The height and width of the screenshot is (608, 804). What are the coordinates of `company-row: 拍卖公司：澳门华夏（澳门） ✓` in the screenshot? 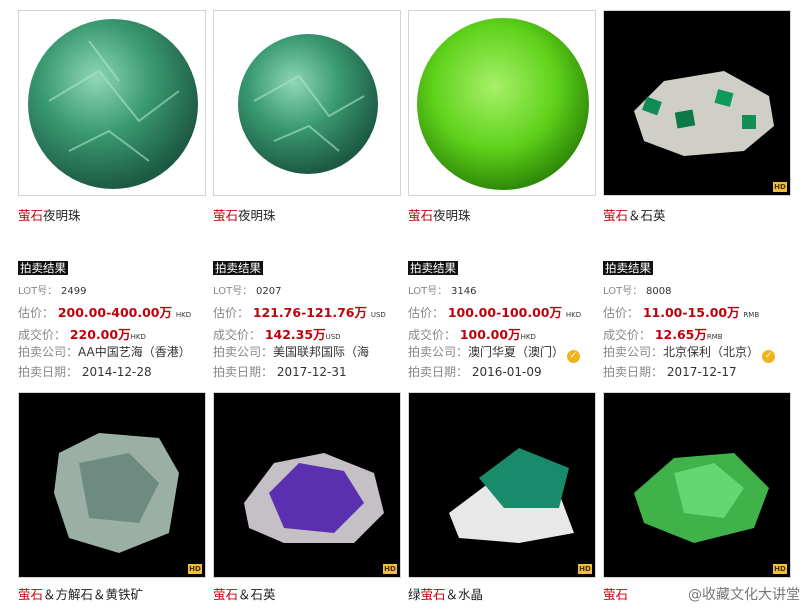 It's located at (494, 353).